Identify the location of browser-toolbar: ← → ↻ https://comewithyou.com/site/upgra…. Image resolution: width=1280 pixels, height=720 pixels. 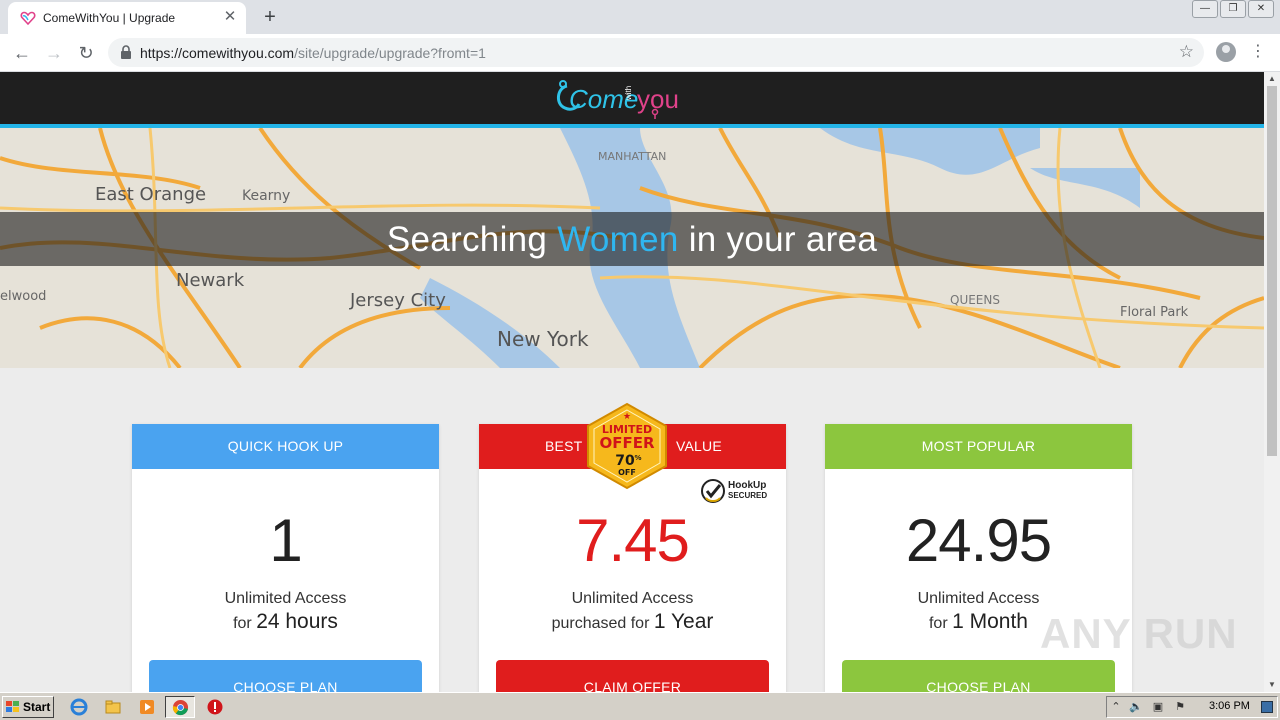
(640, 53).